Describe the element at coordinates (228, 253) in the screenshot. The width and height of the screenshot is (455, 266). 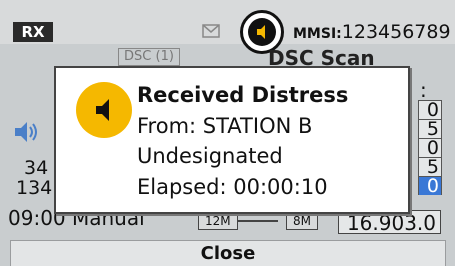
I see `close-button: Close` at that location.